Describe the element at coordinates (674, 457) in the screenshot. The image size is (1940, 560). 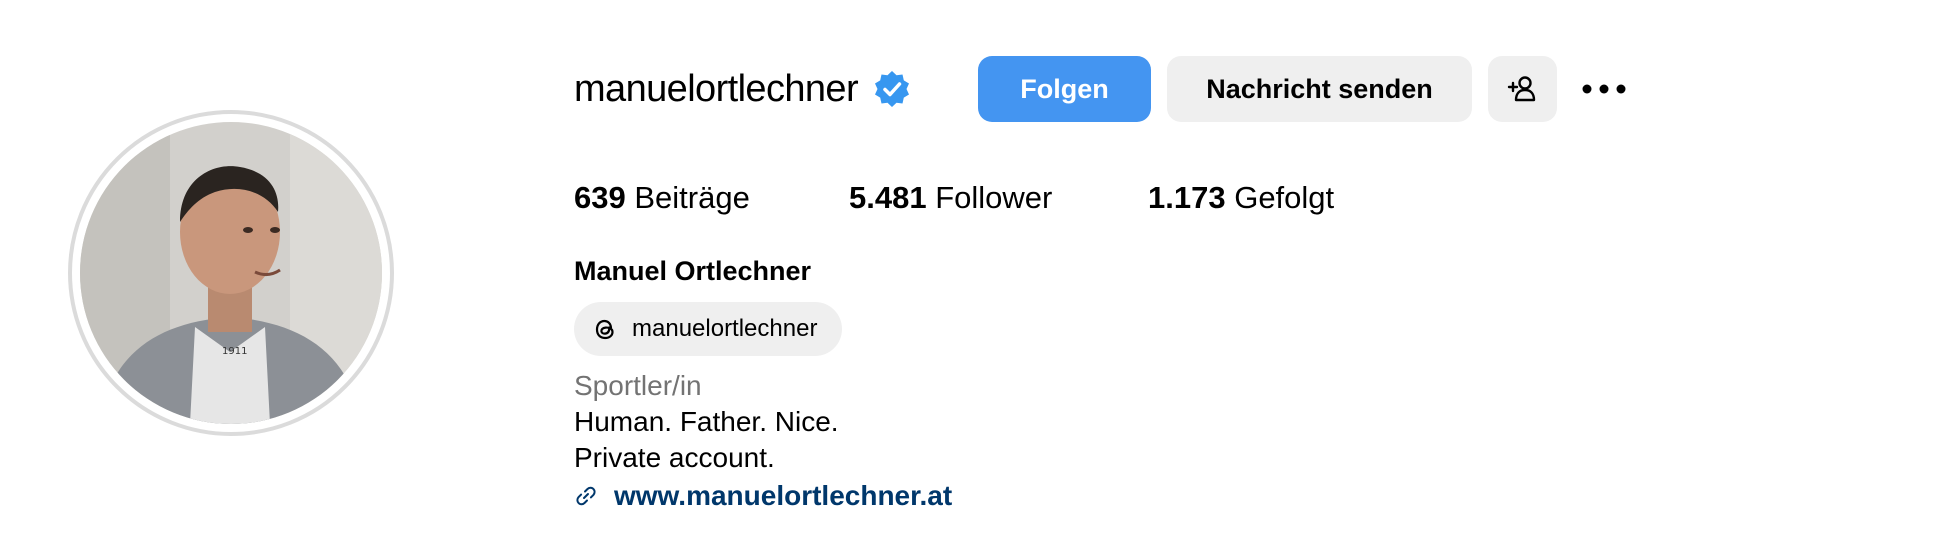
I see `bio-line: Private account.` at that location.